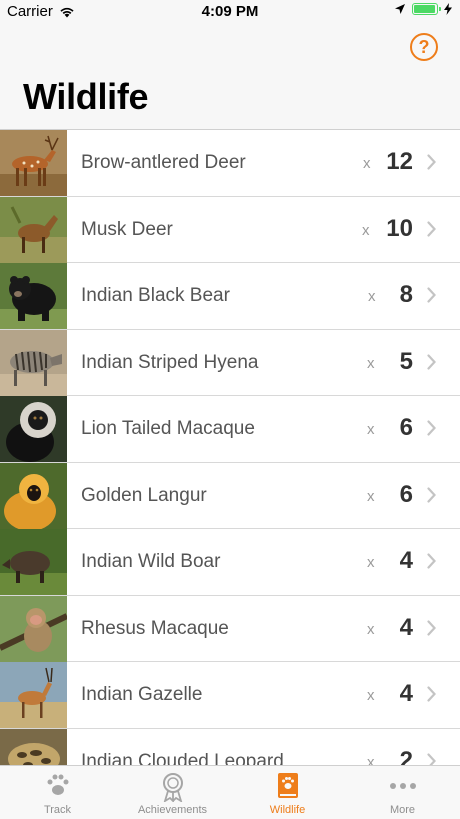 Image resolution: width=460 pixels, height=819 pixels. I want to click on animal-name: Brow-antlered Deer, so click(163, 162).